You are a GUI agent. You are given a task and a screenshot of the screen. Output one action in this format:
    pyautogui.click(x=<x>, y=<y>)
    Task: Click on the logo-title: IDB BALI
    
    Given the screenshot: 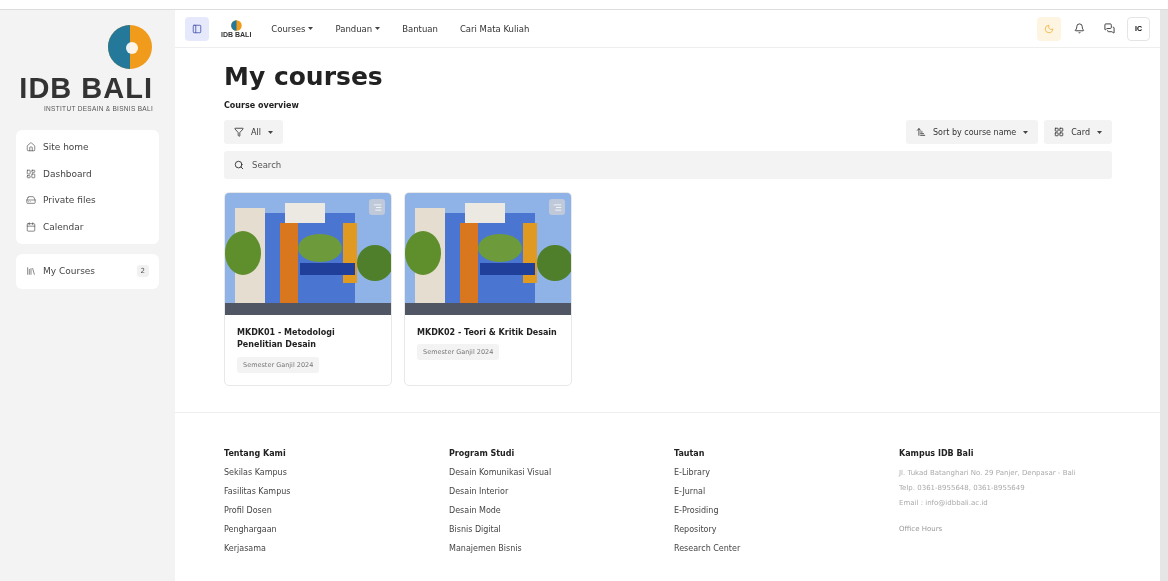 What is the action you would take?
    pyautogui.click(x=86, y=88)
    